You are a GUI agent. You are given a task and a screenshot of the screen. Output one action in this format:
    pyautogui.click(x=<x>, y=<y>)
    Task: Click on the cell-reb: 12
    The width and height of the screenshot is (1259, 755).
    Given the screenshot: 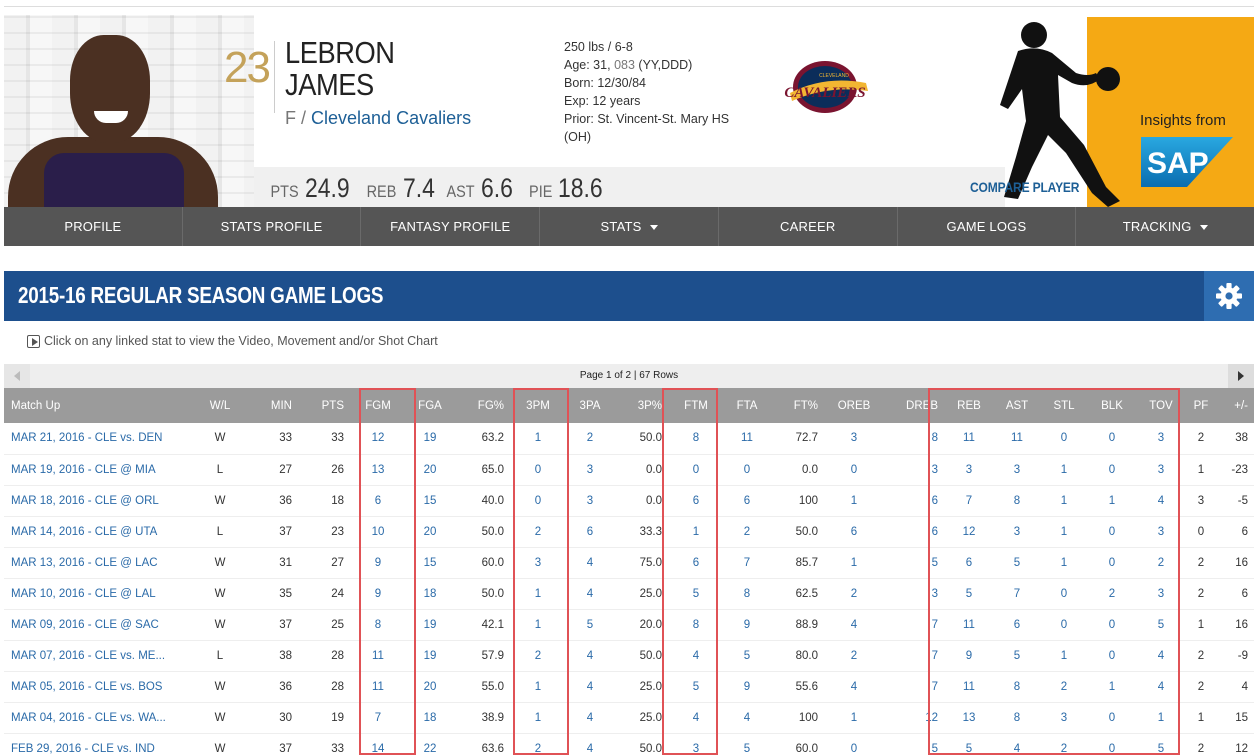 What is the action you would take?
    pyautogui.click(x=969, y=532)
    